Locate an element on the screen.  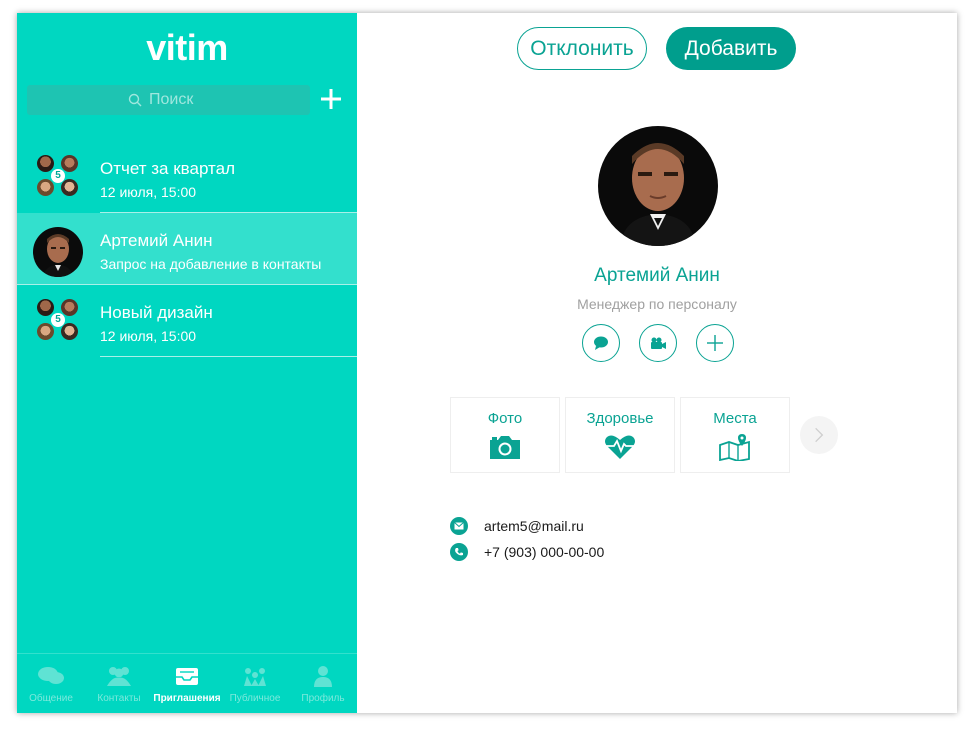
camera-icon is located at coordinates (505, 447).